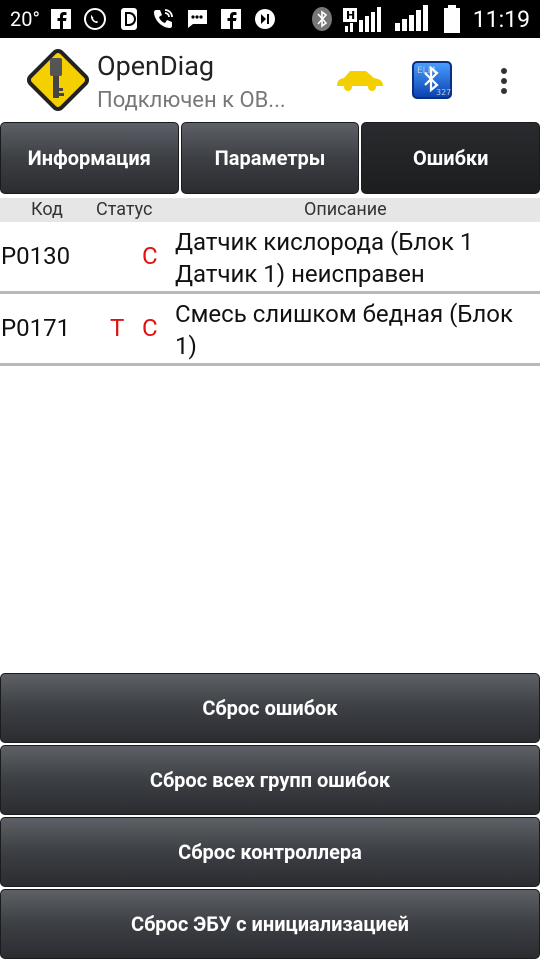  Describe the element at coordinates (129, 19) in the screenshot. I see `d-app-icon` at that location.